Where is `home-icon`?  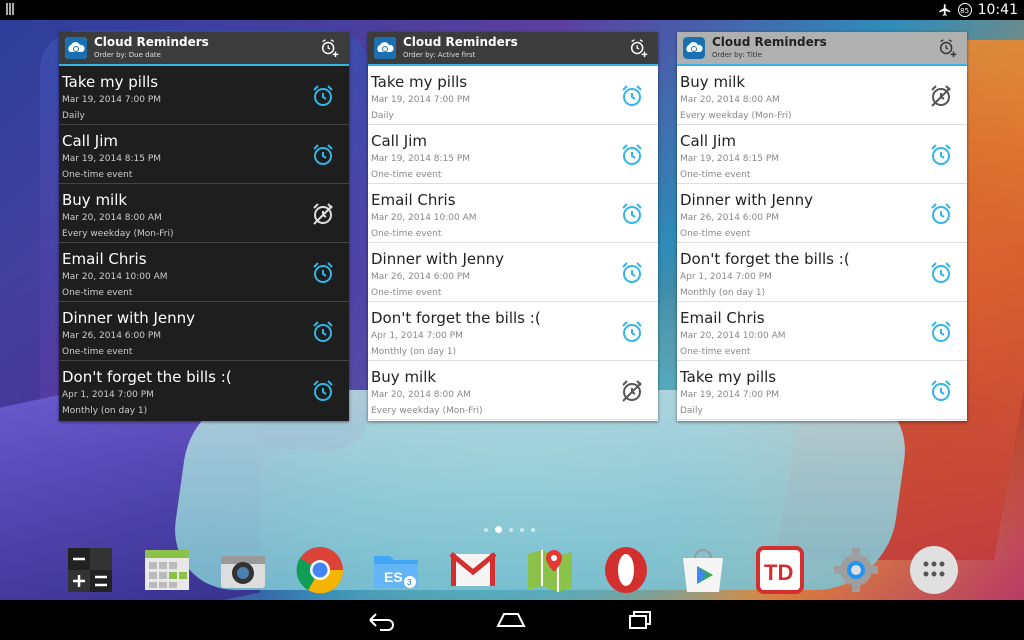 home-icon is located at coordinates (511, 620).